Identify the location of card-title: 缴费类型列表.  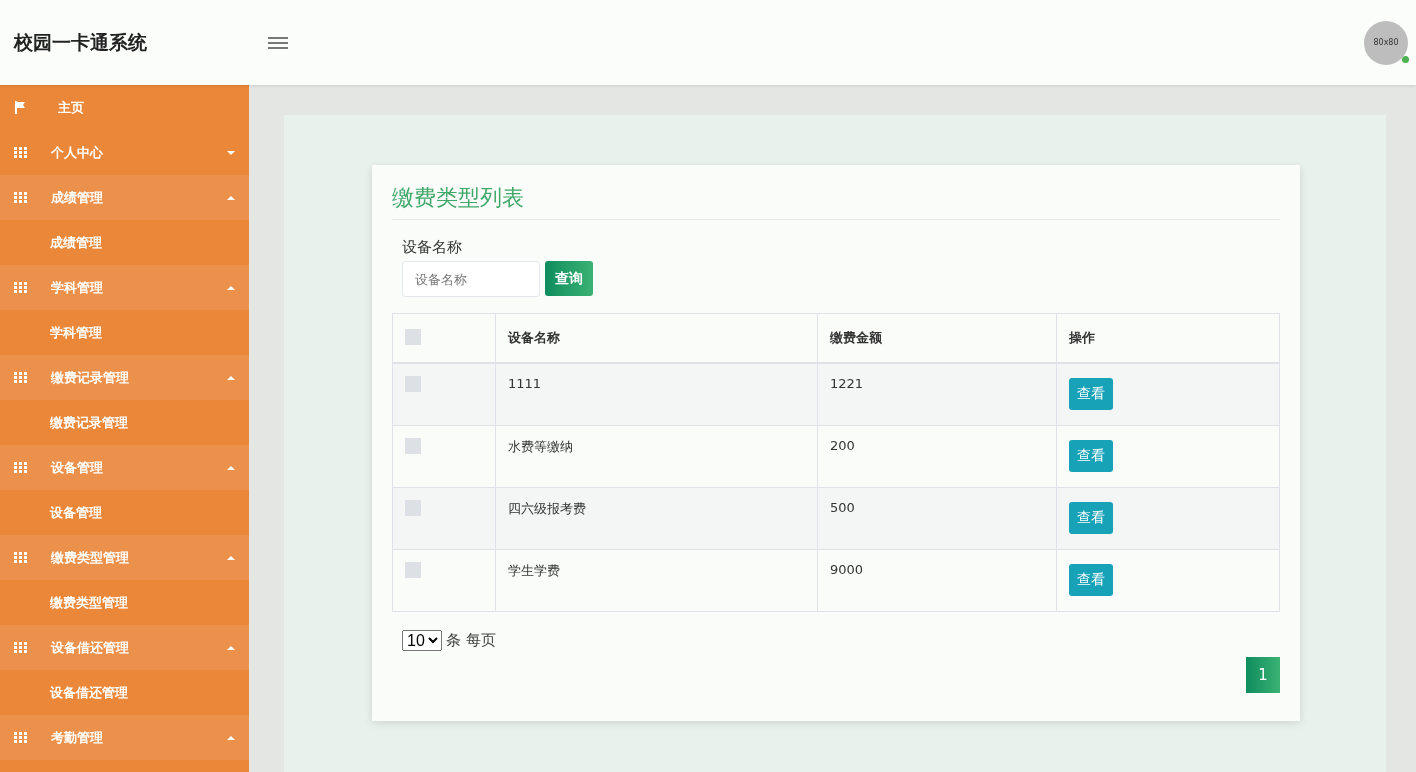
(836, 201).